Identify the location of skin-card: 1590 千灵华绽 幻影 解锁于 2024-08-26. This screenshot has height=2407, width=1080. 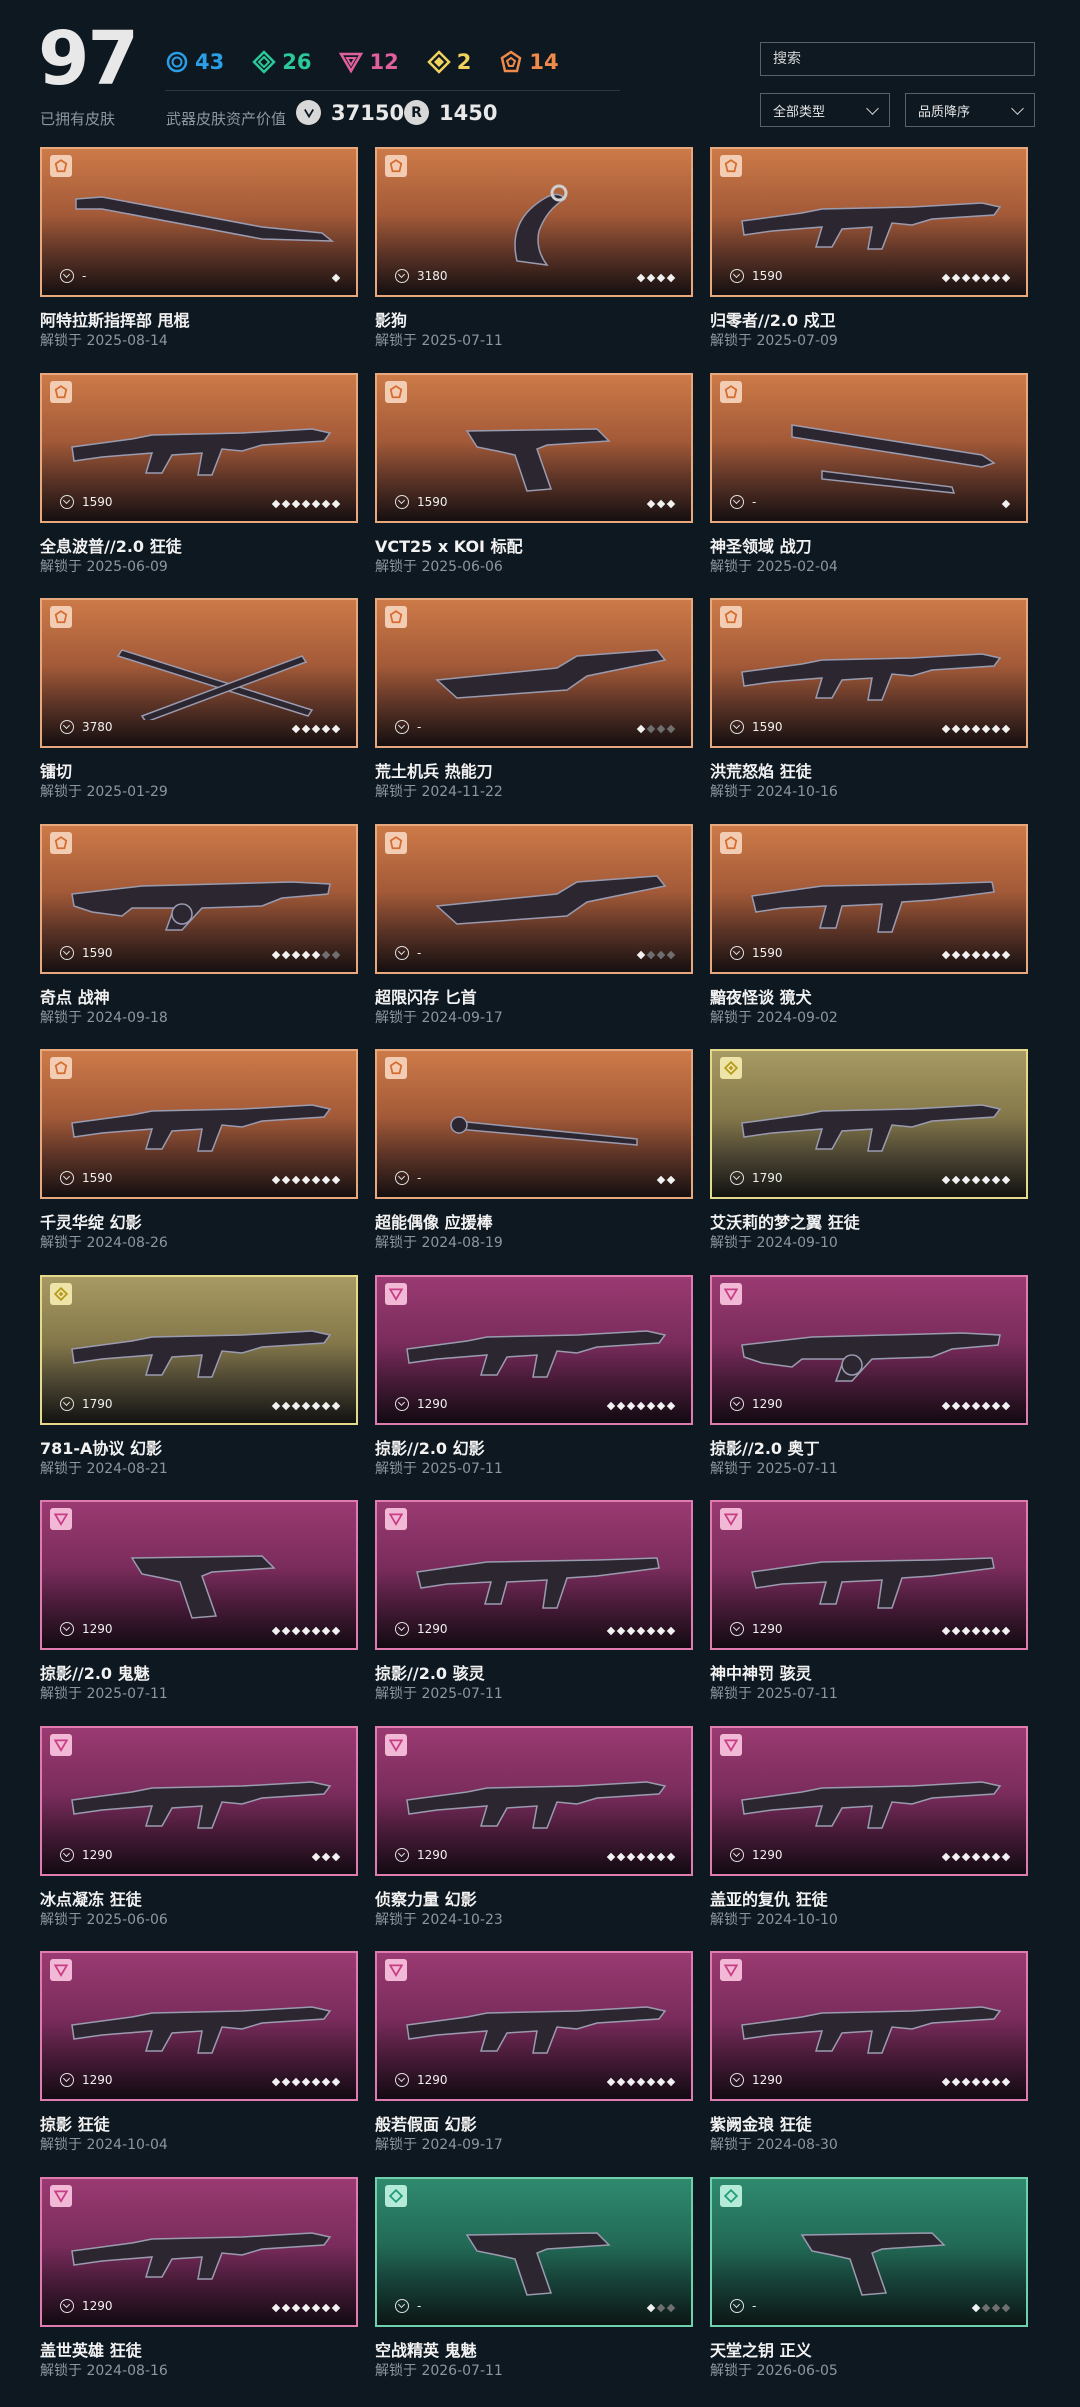
(199, 1162).